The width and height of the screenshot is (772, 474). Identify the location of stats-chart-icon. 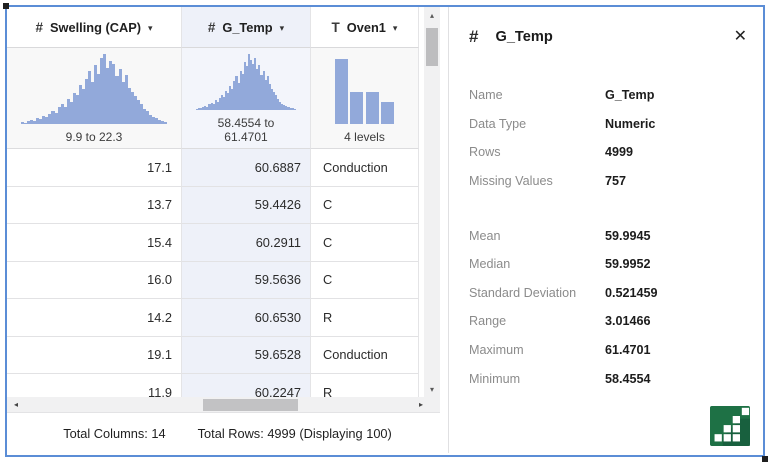
(730, 426).